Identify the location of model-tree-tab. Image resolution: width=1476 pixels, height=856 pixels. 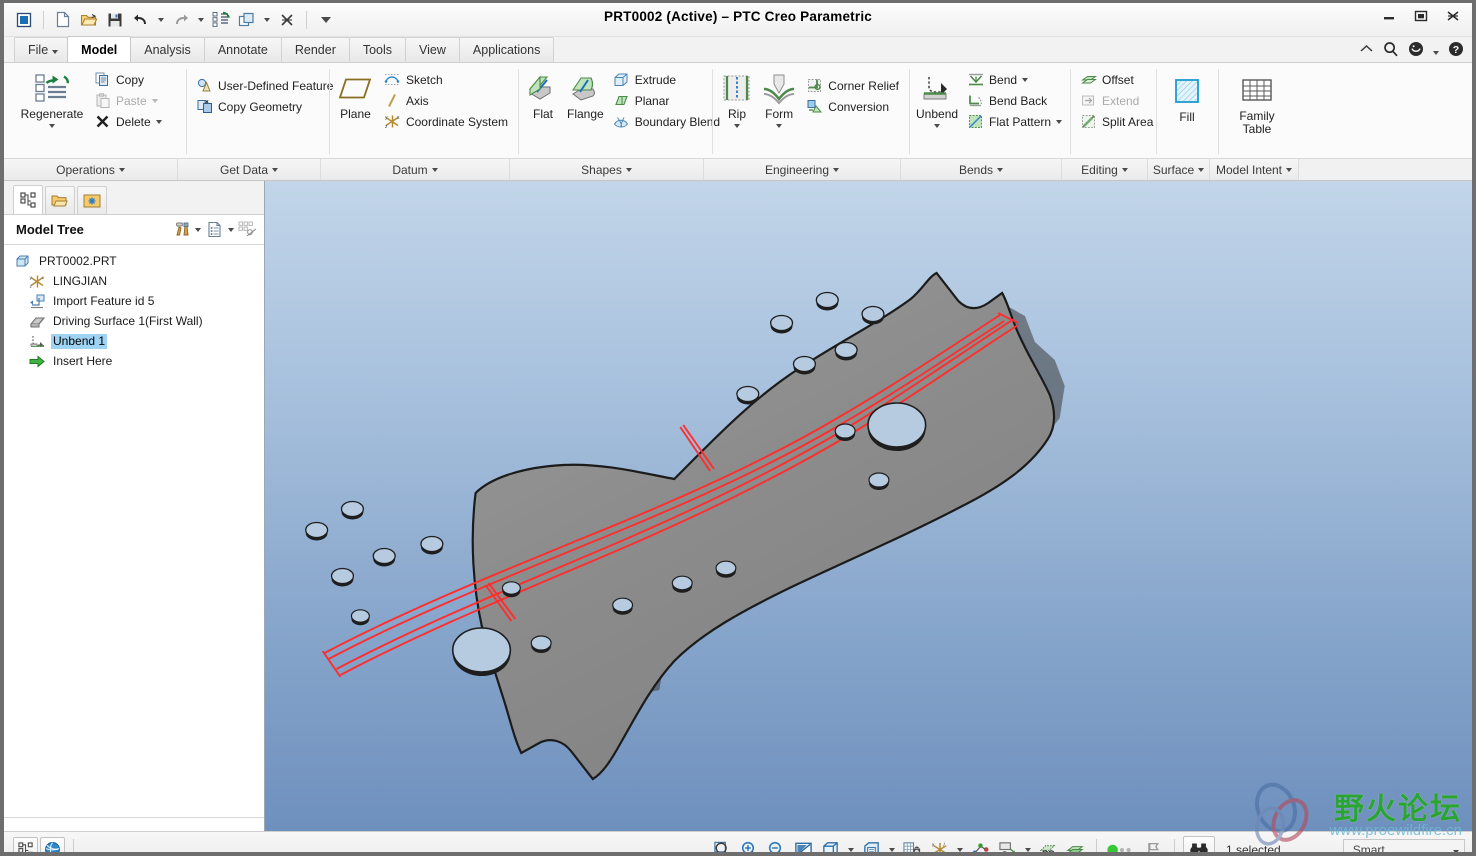
(28, 199).